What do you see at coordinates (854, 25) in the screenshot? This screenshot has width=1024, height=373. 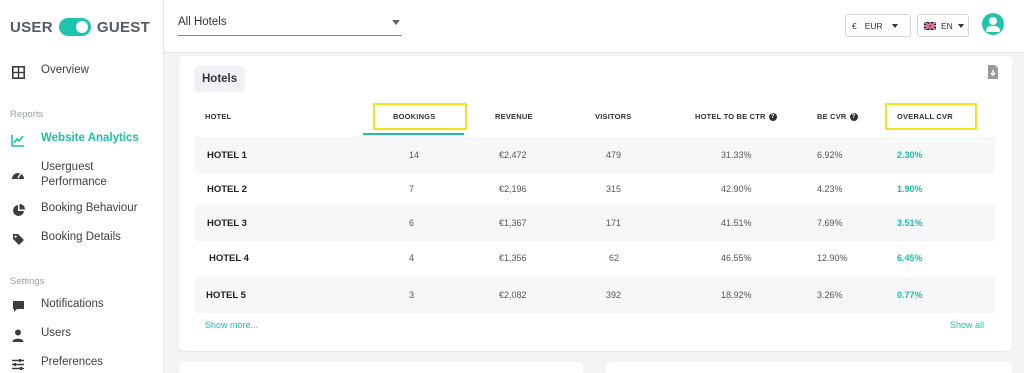 I see `currency-symbol: €` at bounding box center [854, 25].